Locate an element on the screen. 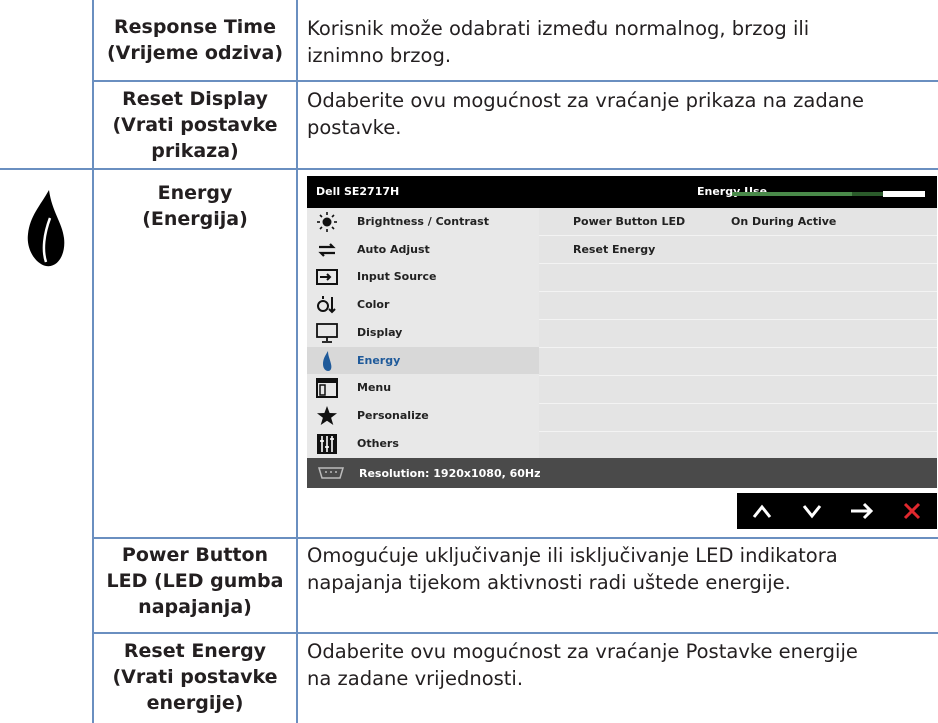 The image size is (938, 723). energy-label: Energy (Energija) is located at coordinates (195, 206).